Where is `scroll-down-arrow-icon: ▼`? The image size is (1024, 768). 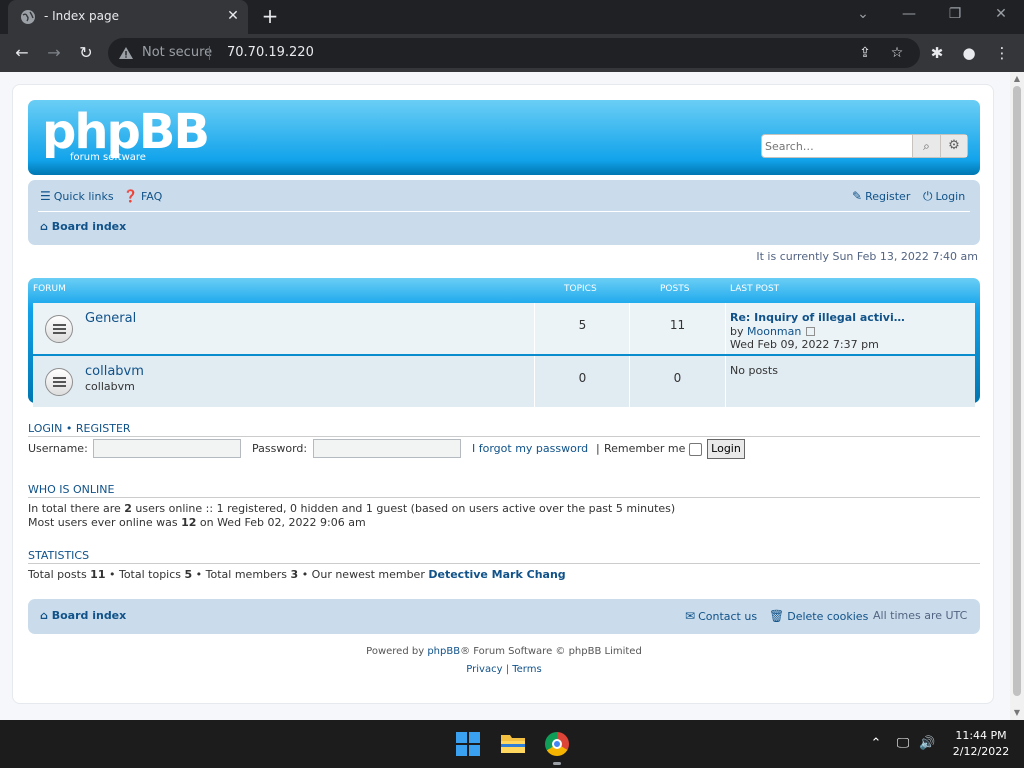 scroll-down-arrow-icon: ▼ is located at coordinates (1017, 713).